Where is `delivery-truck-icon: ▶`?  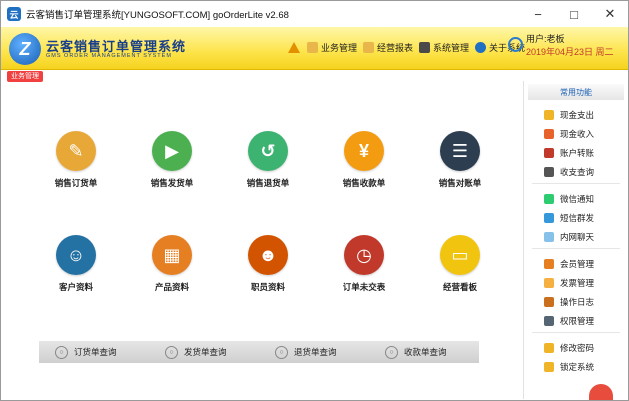
delivery-truck-icon: ▶ is located at coordinates (172, 151).